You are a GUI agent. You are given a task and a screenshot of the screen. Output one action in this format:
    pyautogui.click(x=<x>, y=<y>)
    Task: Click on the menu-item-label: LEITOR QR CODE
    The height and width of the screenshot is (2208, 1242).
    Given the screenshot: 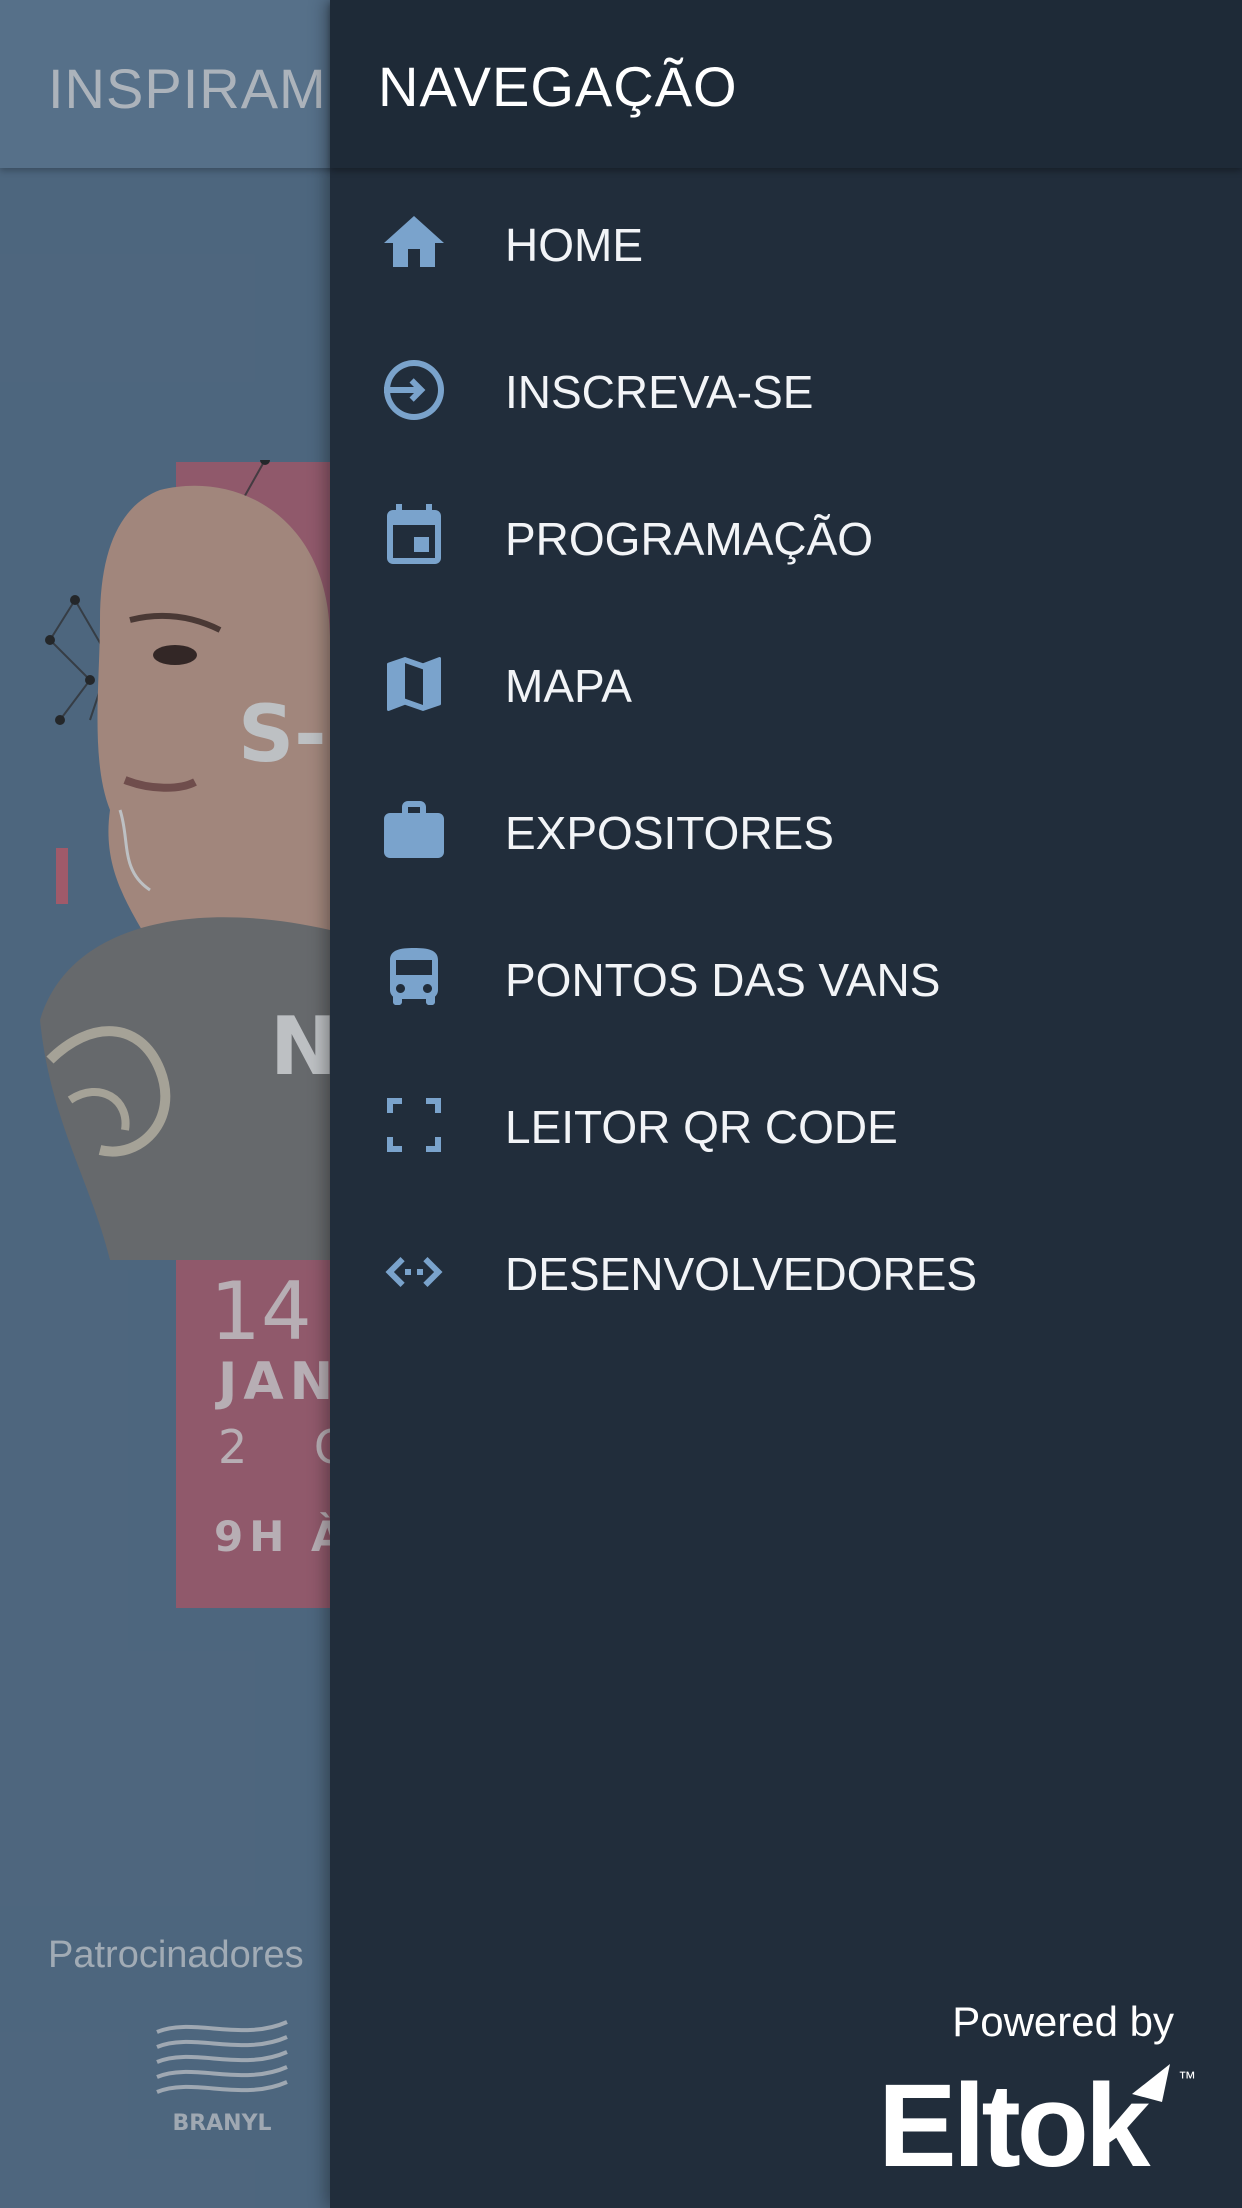 What is the action you would take?
    pyautogui.click(x=701, y=1127)
    